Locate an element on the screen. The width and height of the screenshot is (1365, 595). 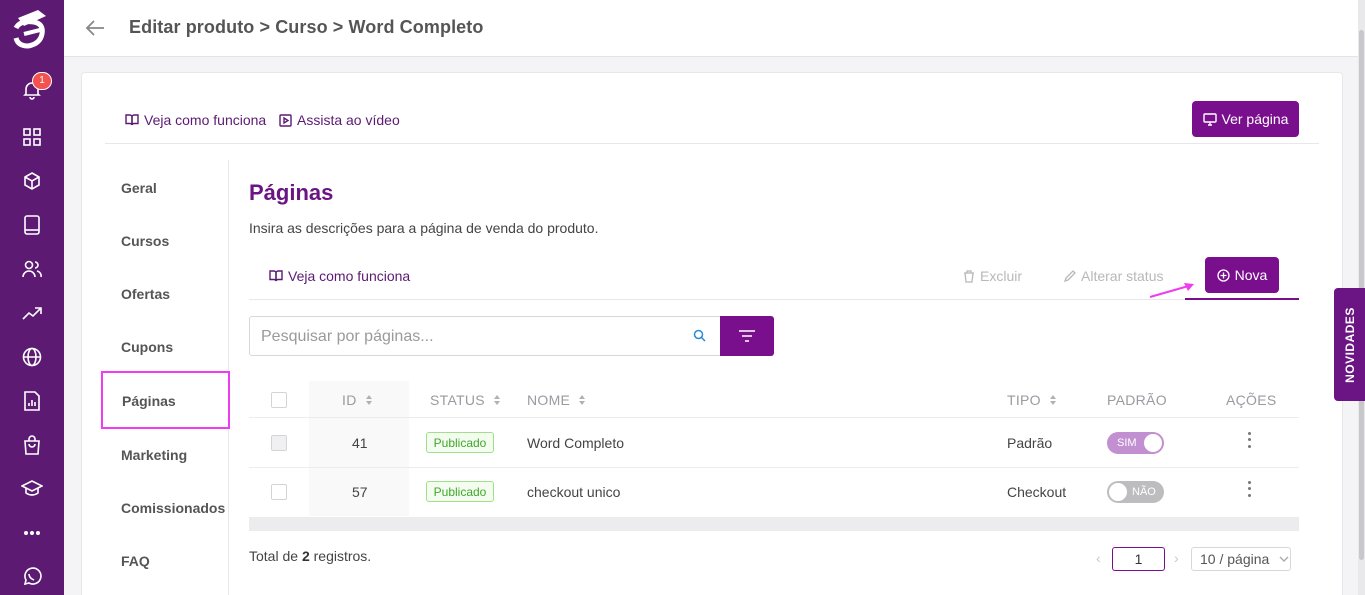
side-menu-item-comissionados: Comissionados is located at coordinates (173, 508).